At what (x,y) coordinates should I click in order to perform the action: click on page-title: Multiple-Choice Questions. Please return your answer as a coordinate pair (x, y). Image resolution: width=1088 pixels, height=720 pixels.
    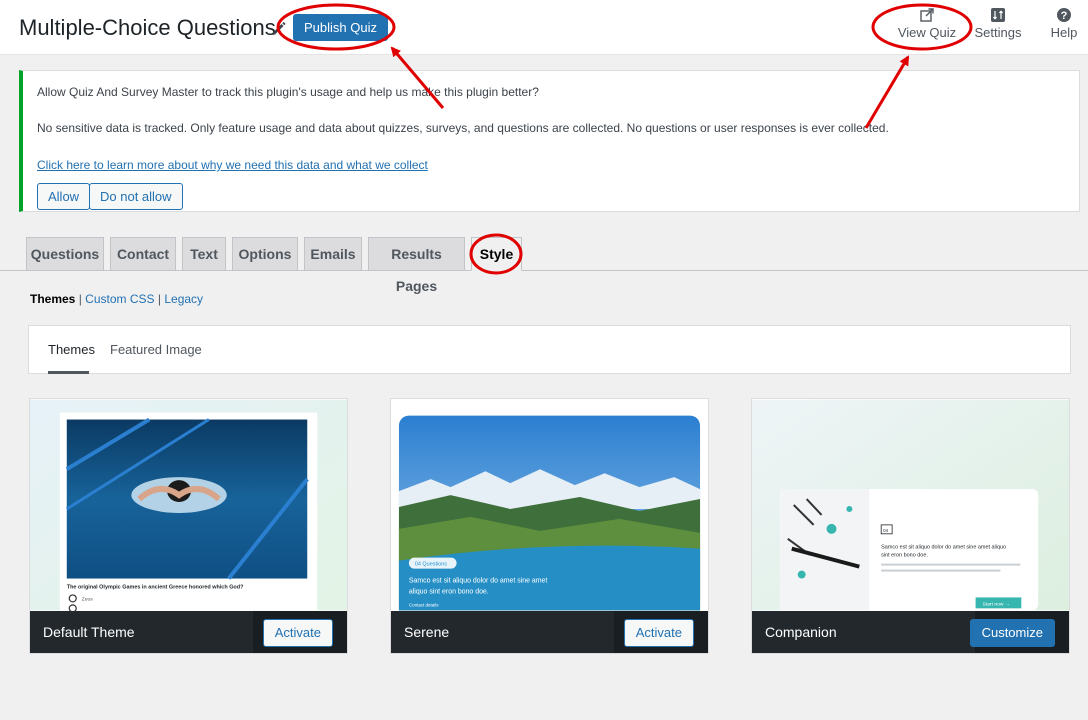
    Looking at the image, I should click on (147, 27).